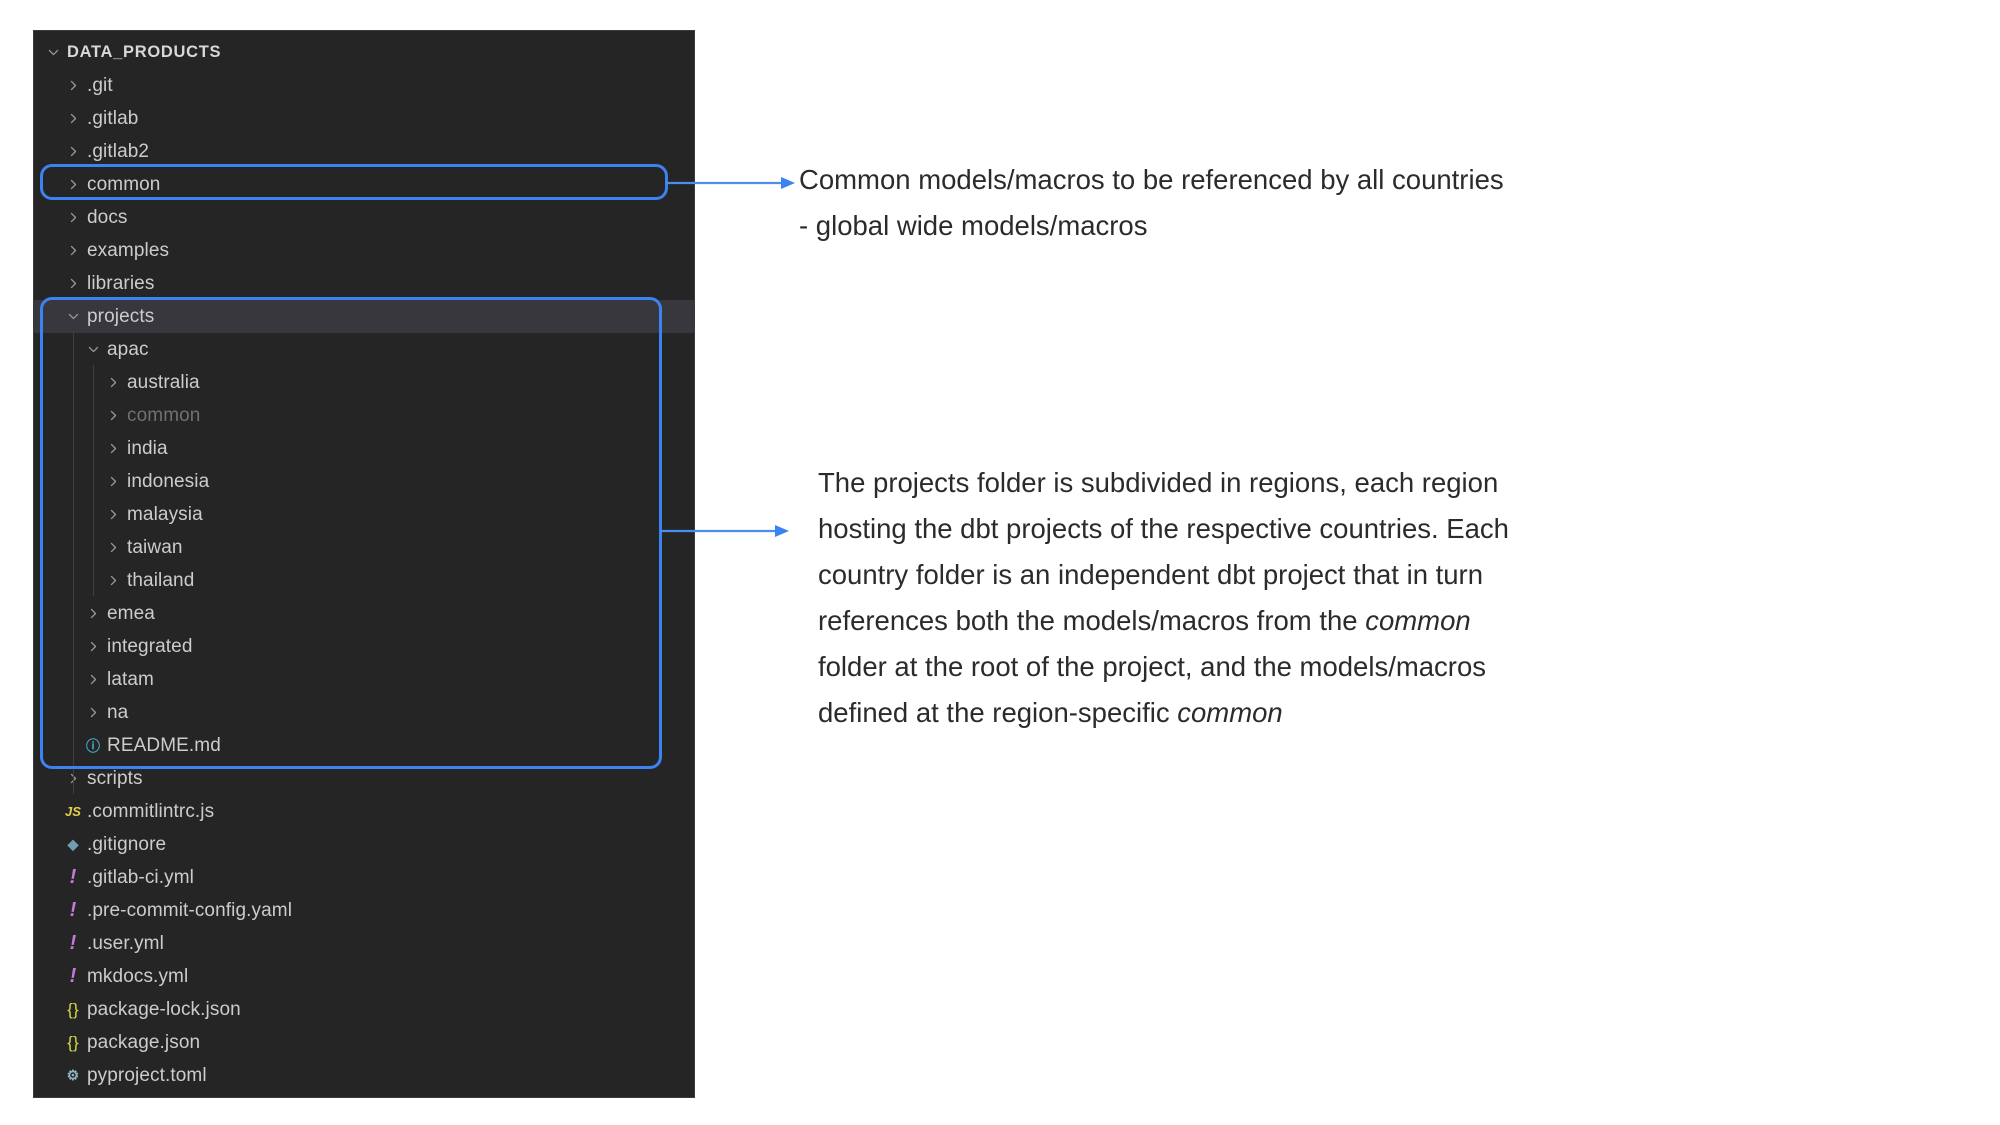 Image resolution: width=2000 pixels, height=1125 pixels. Describe the element at coordinates (155, 547) in the screenshot. I see `tree-item-label: taiwan` at that location.